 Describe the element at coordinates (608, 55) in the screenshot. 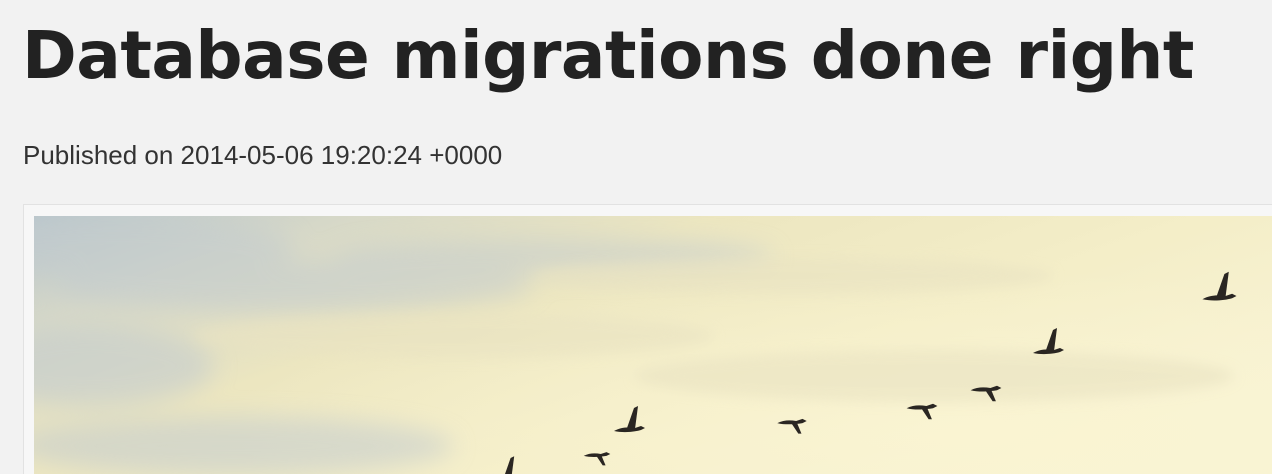

I see `post-title: Database migrations done right` at that location.